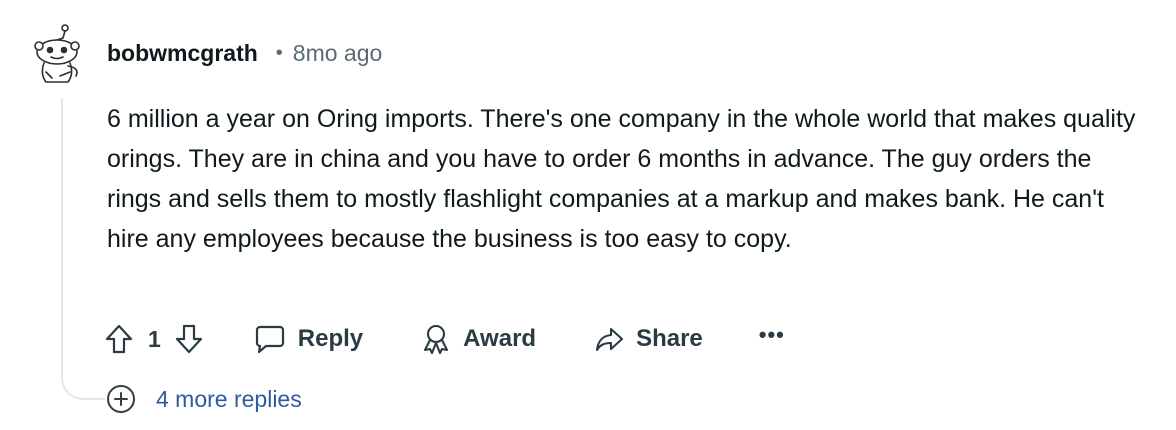 The height and width of the screenshot is (430, 1176). I want to click on downvote-button, so click(189, 339).